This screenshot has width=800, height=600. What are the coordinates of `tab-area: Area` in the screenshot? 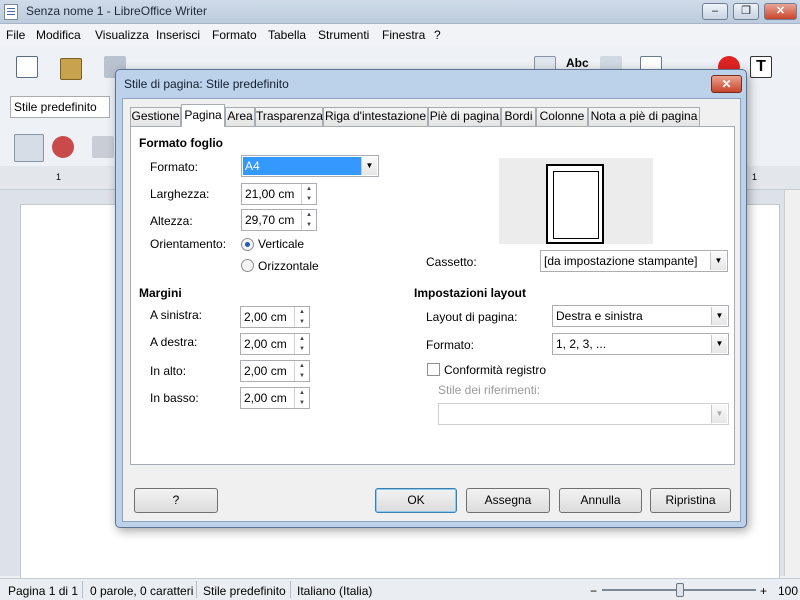 It's located at (240, 116).